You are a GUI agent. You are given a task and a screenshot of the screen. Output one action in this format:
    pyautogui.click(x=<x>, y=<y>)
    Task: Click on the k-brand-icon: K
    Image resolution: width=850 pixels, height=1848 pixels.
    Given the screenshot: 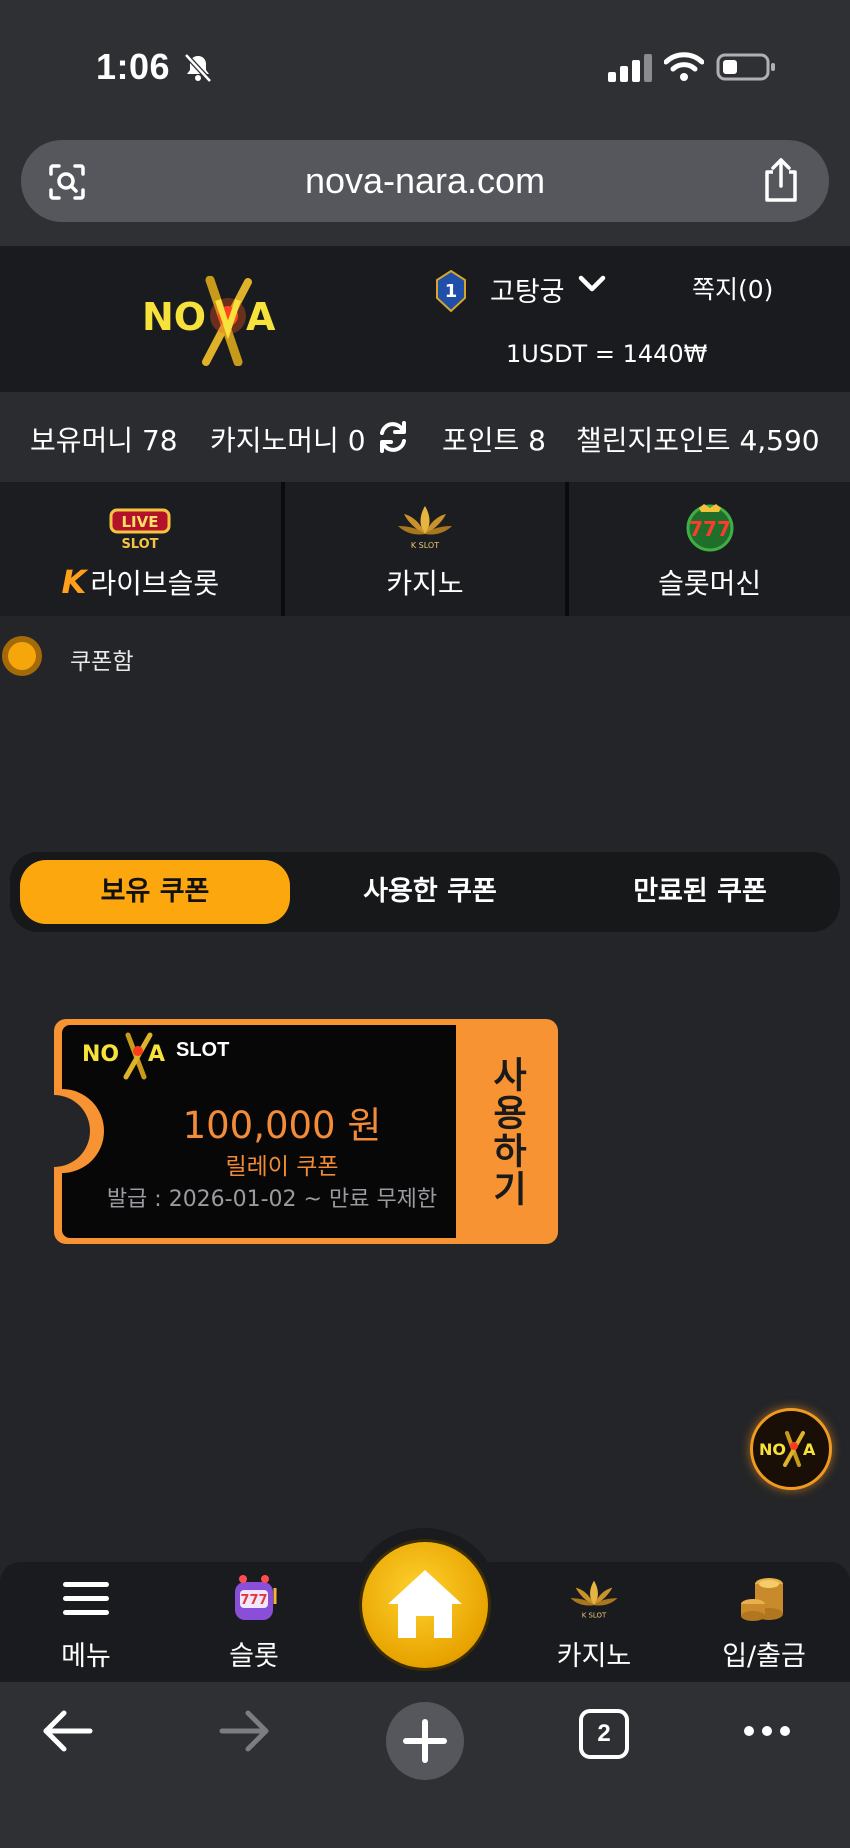 What is the action you would take?
    pyautogui.click(x=74, y=582)
    